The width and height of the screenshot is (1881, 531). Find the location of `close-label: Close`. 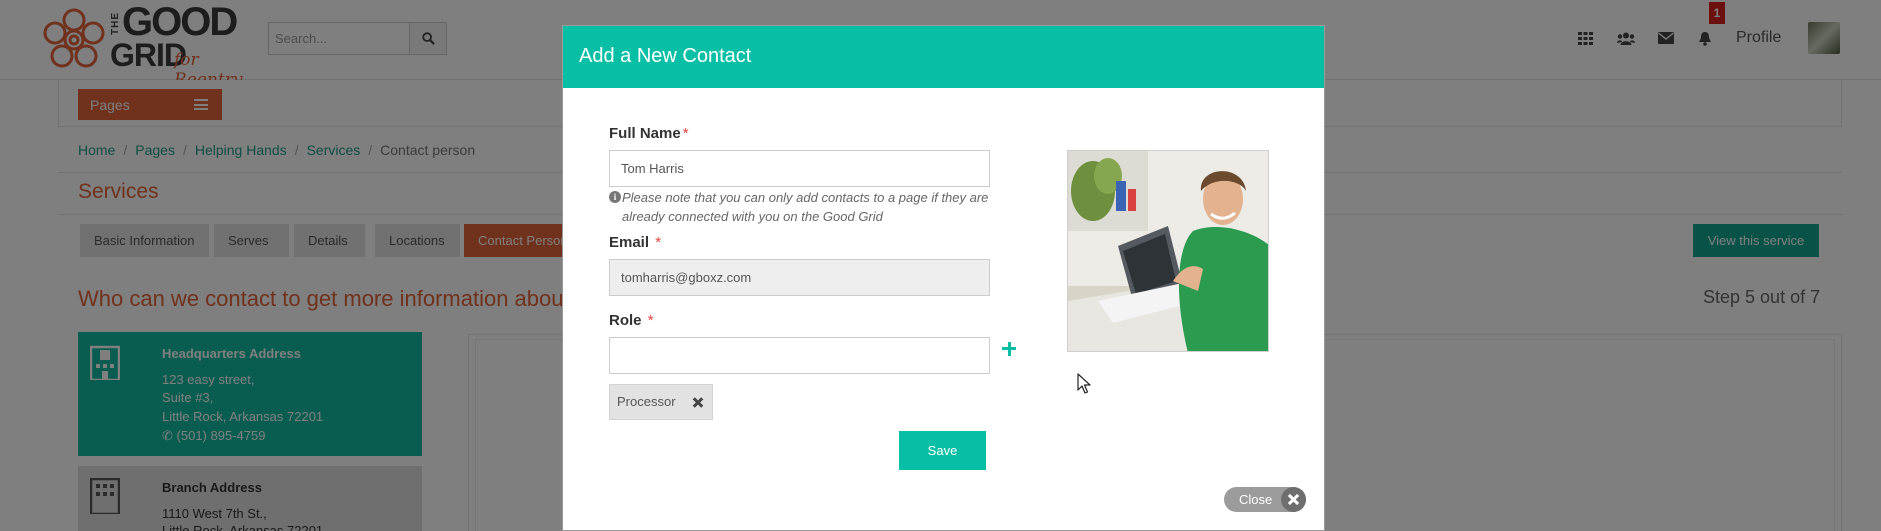

close-label: Close is located at coordinates (1256, 499).